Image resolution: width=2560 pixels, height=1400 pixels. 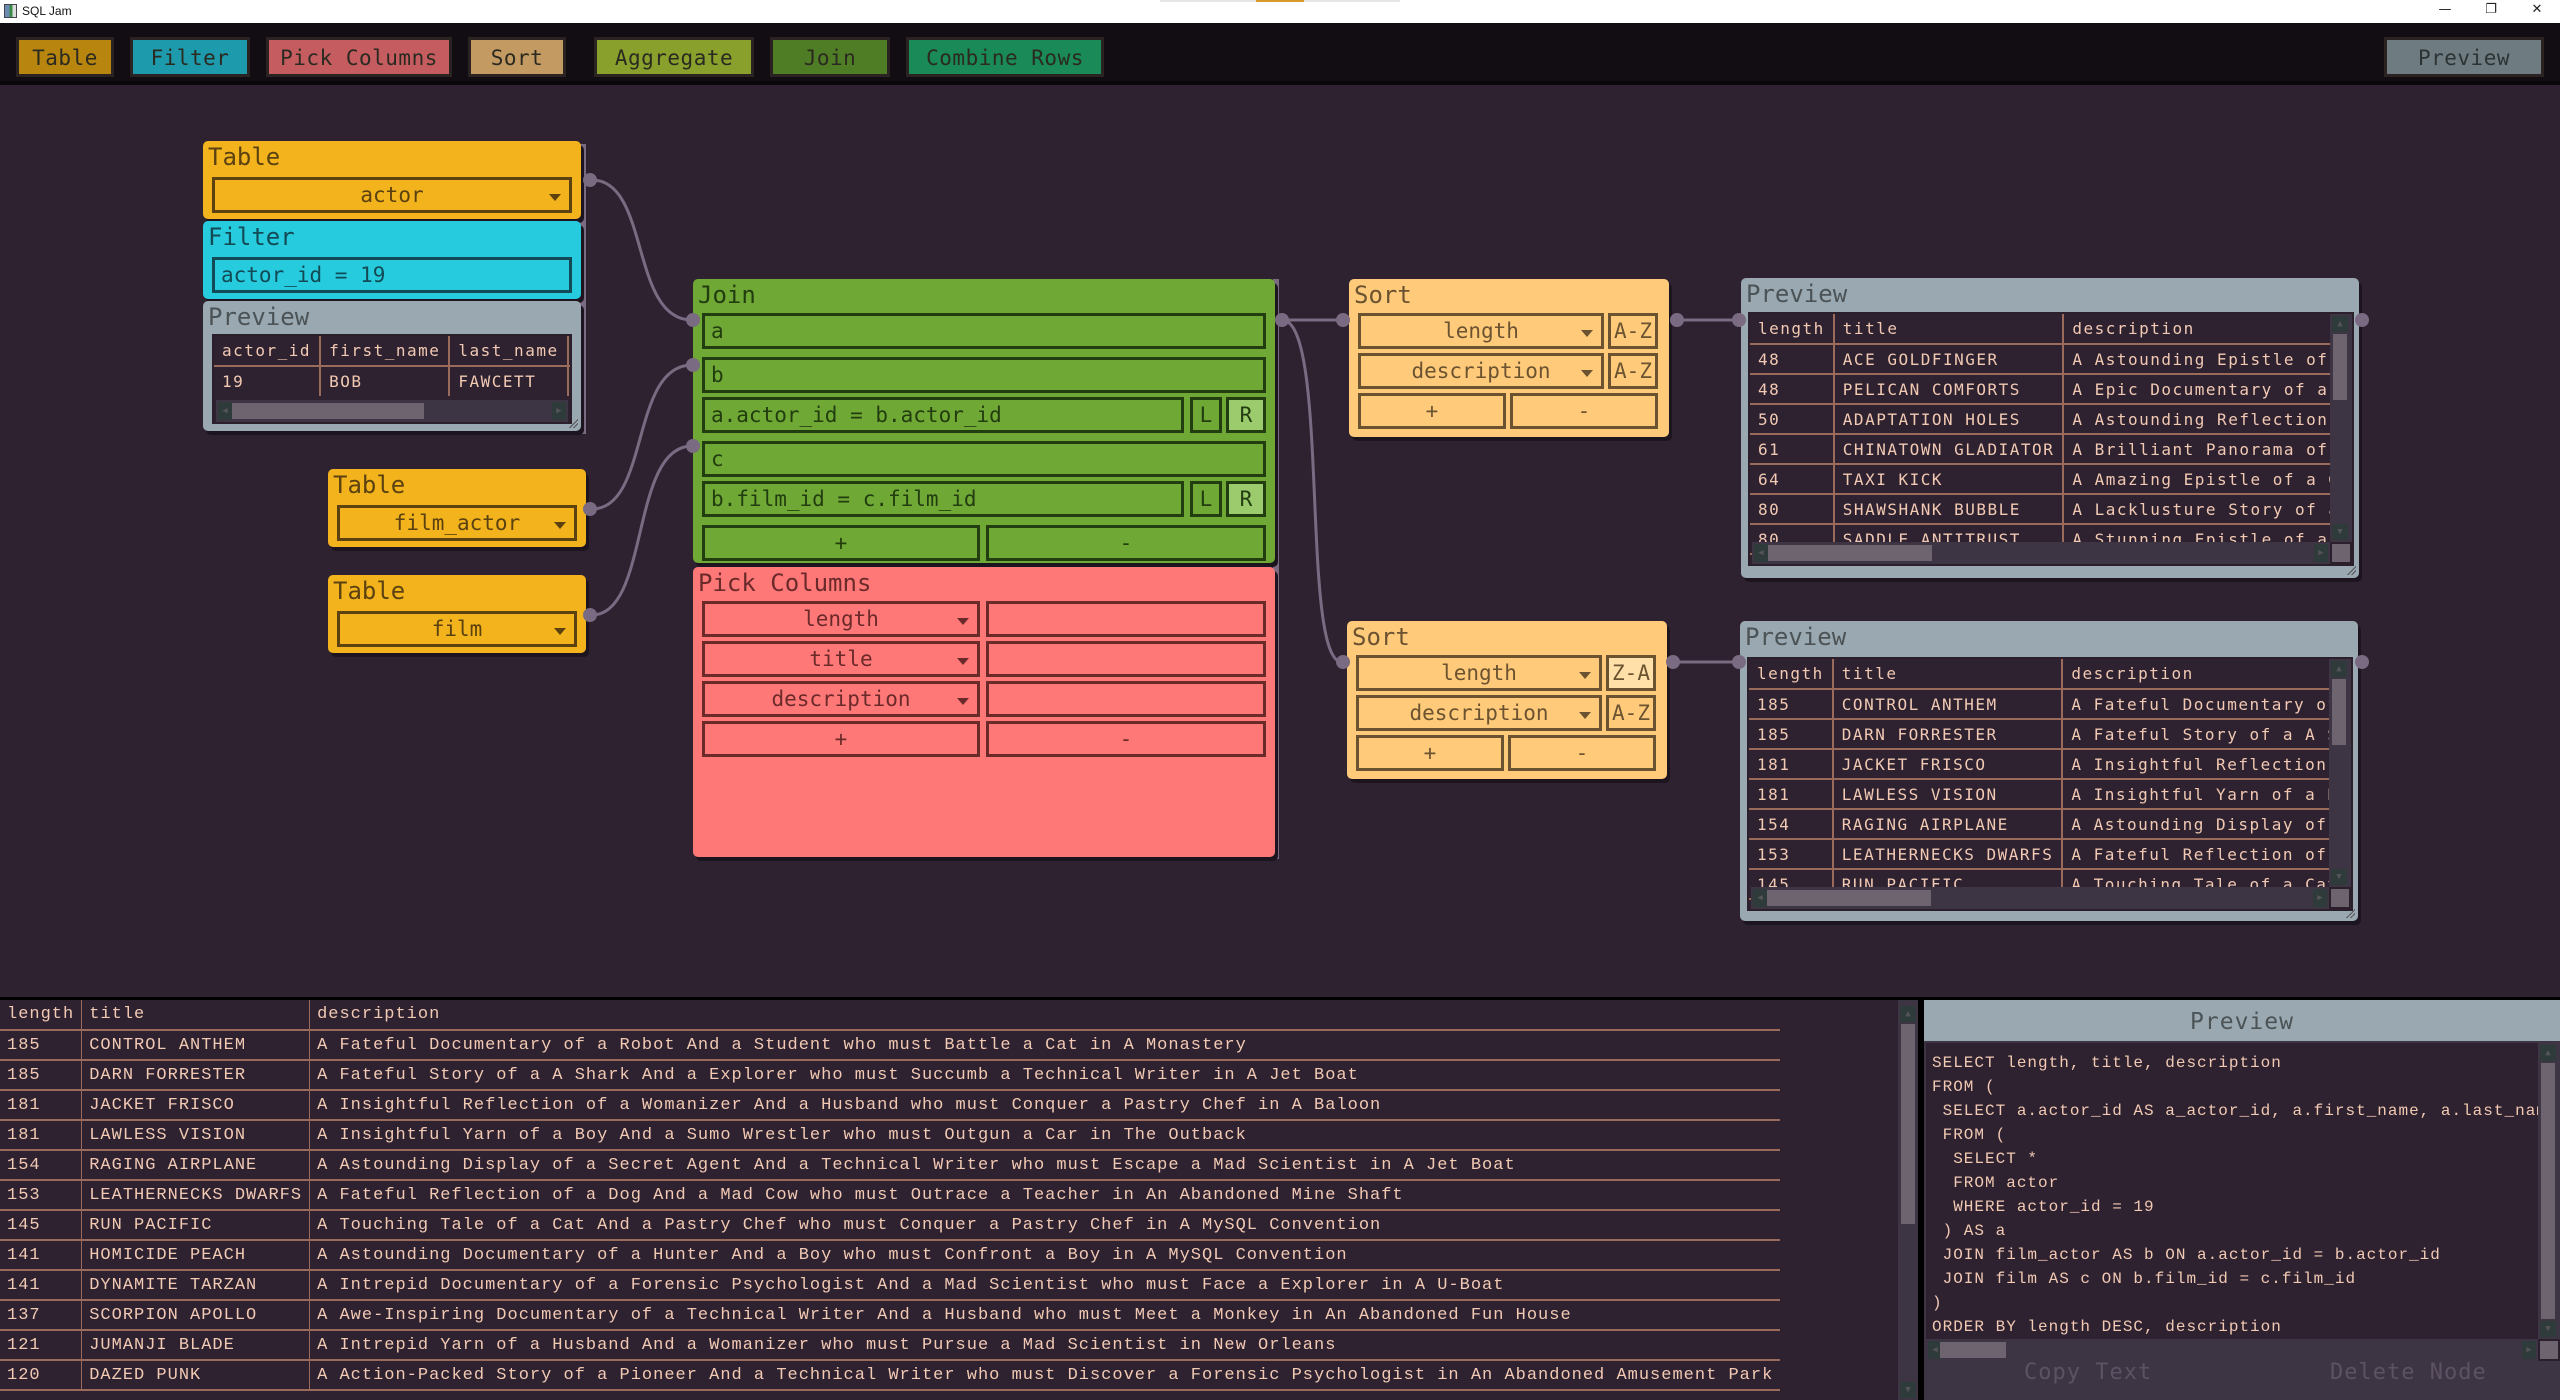 I want to click on table-select: film_actor, so click(x=457, y=523).